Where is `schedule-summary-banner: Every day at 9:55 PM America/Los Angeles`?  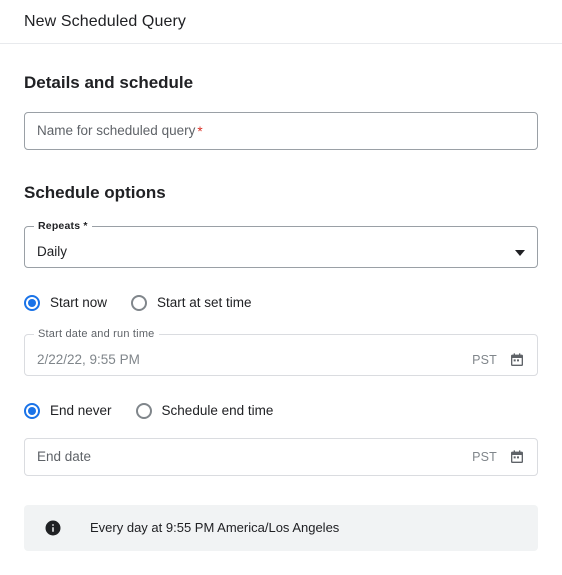 schedule-summary-banner: Every day at 9:55 PM America/Los Angeles is located at coordinates (281, 528).